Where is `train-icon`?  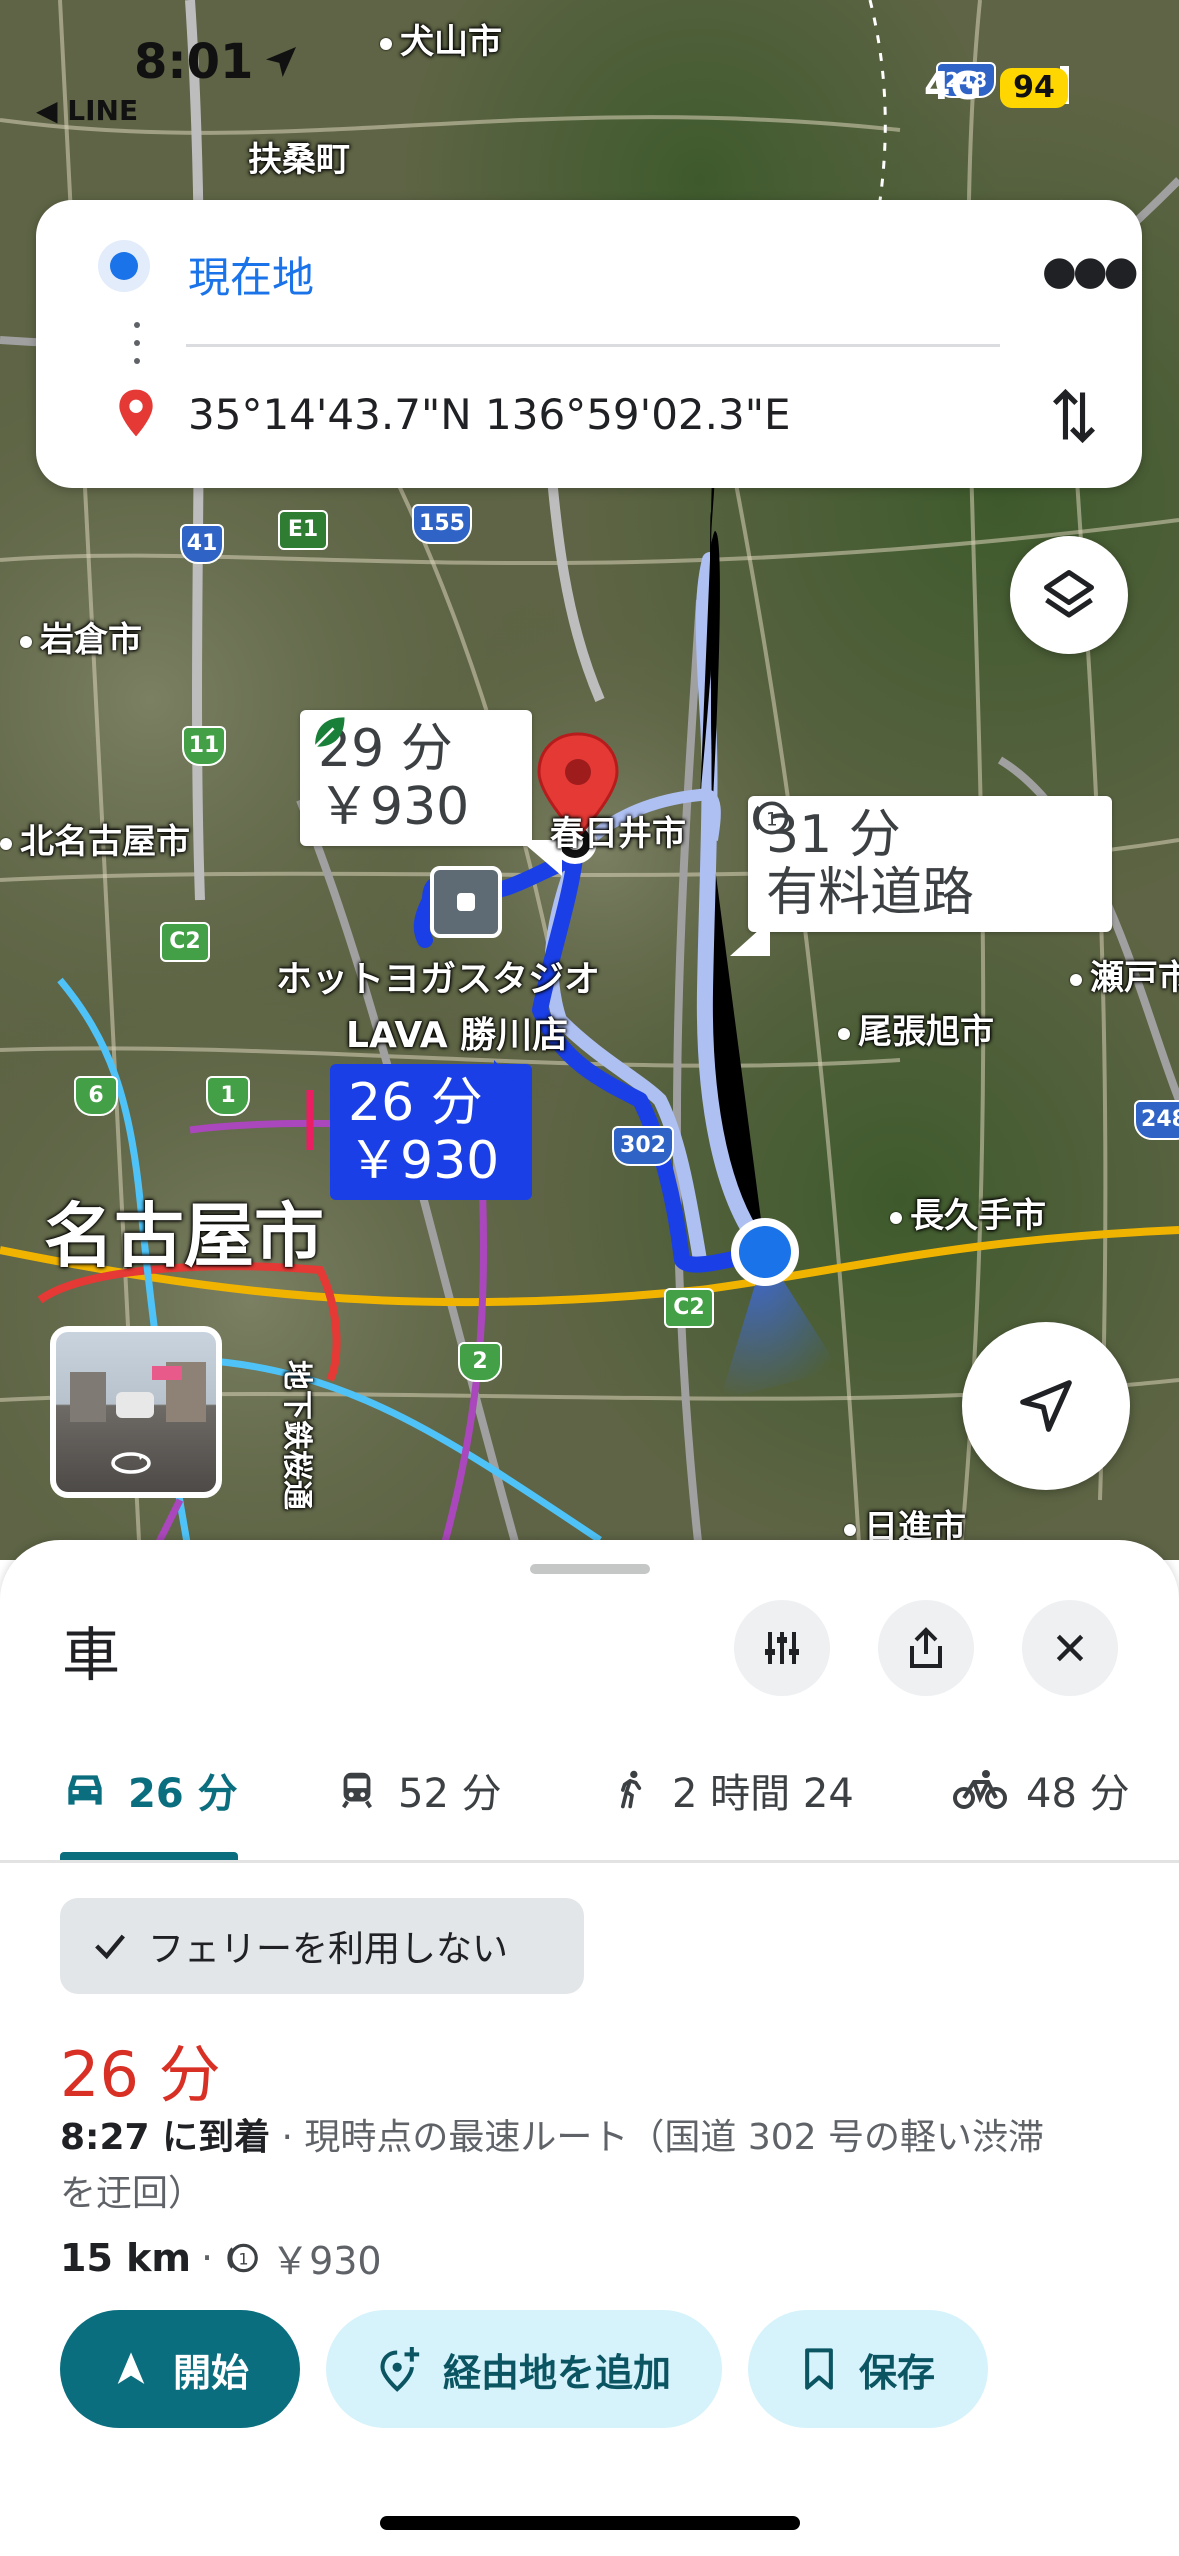 train-icon is located at coordinates (357, 1790).